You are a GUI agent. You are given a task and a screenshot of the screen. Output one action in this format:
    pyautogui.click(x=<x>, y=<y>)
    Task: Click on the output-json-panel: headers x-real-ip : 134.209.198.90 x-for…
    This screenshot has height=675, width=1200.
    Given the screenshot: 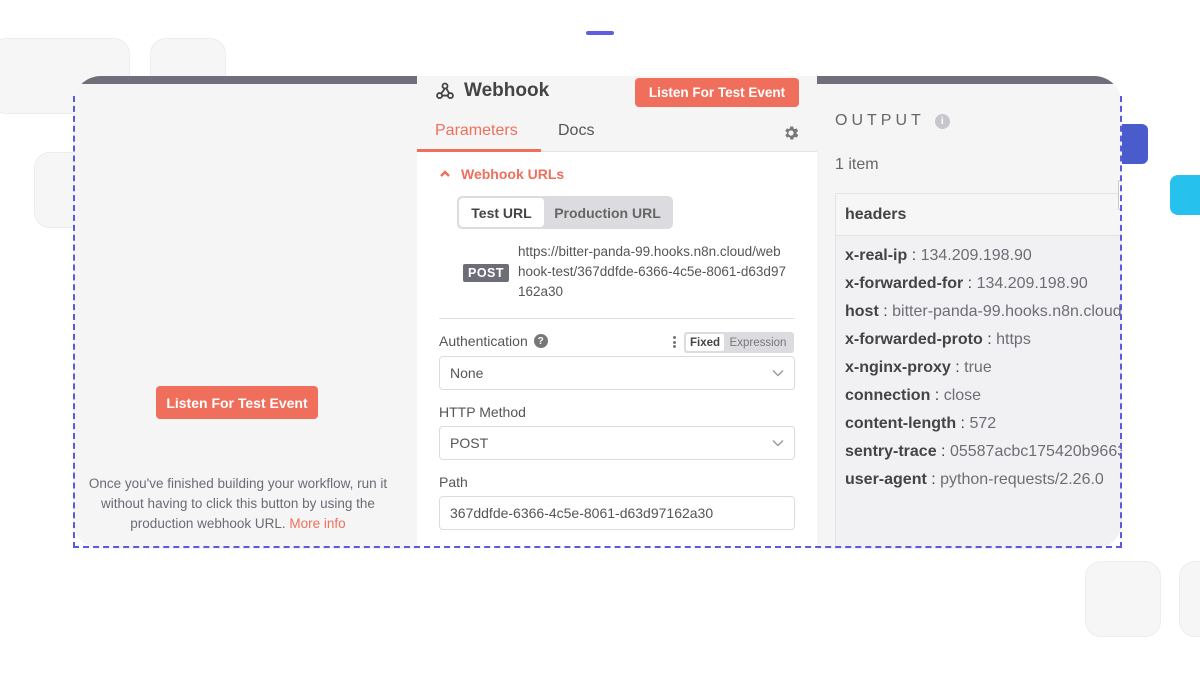 What is the action you would take?
    pyautogui.click(x=978, y=371)
    